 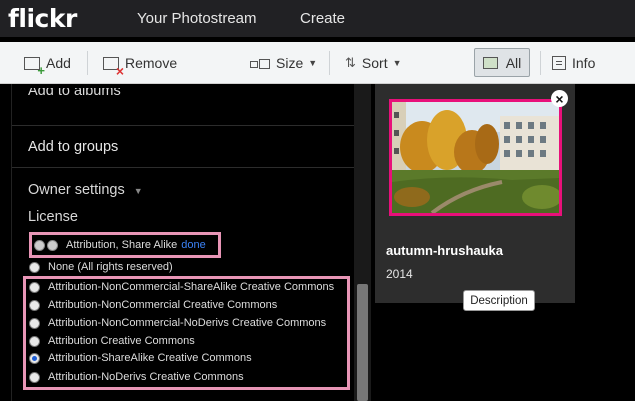 I want to click on remove-icon, so click(x=113, y=67).